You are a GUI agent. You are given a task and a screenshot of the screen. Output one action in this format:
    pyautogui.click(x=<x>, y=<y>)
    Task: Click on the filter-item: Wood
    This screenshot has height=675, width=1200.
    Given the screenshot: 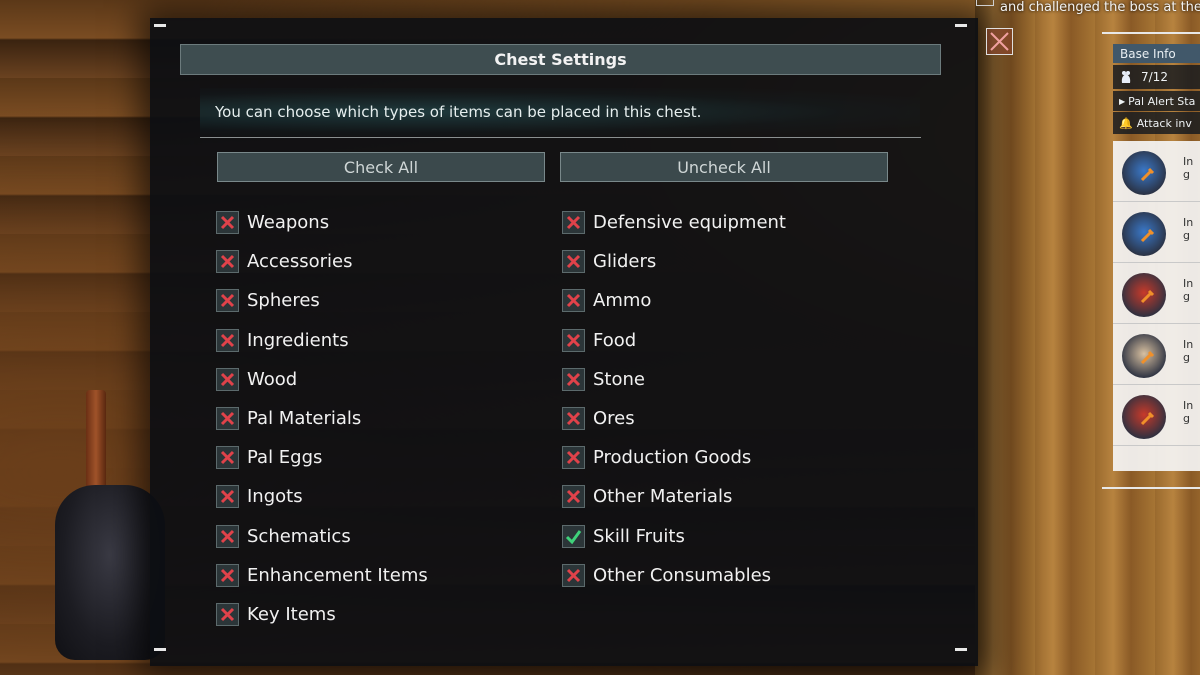 What is the action you would take?
    pyautogui.click(x=322, y=379)
    